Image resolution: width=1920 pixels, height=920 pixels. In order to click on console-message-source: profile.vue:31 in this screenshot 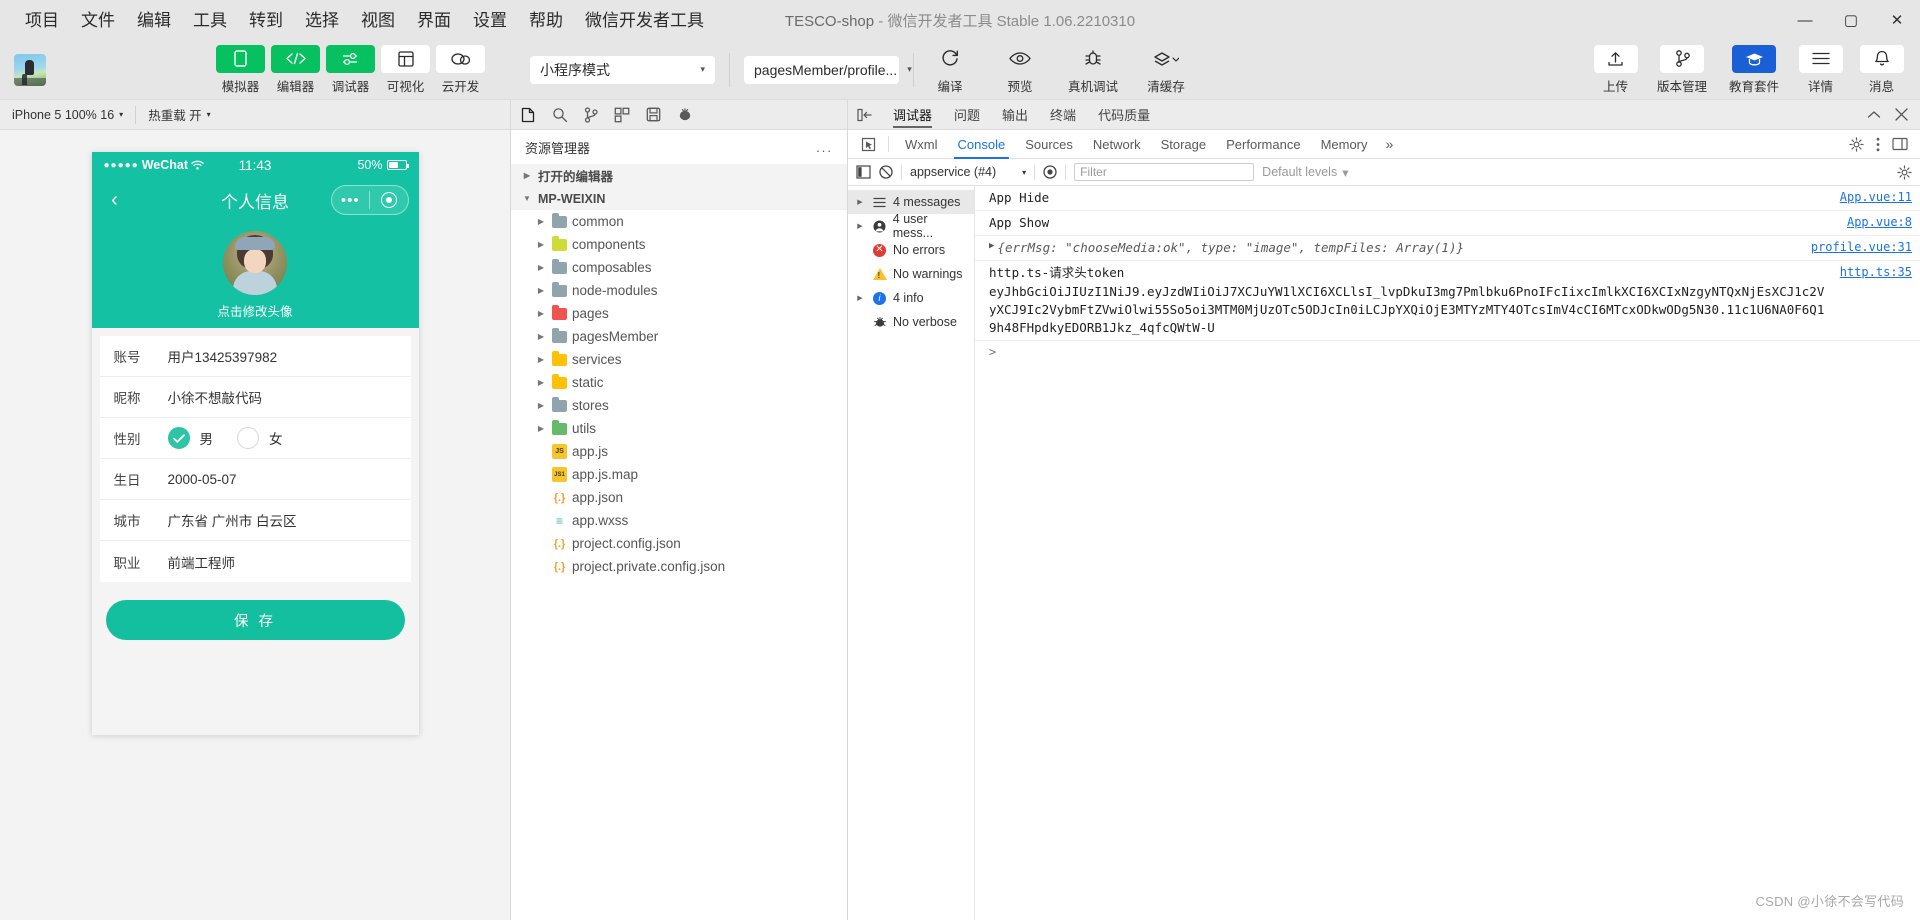, I will do `click(1861, 247)`.